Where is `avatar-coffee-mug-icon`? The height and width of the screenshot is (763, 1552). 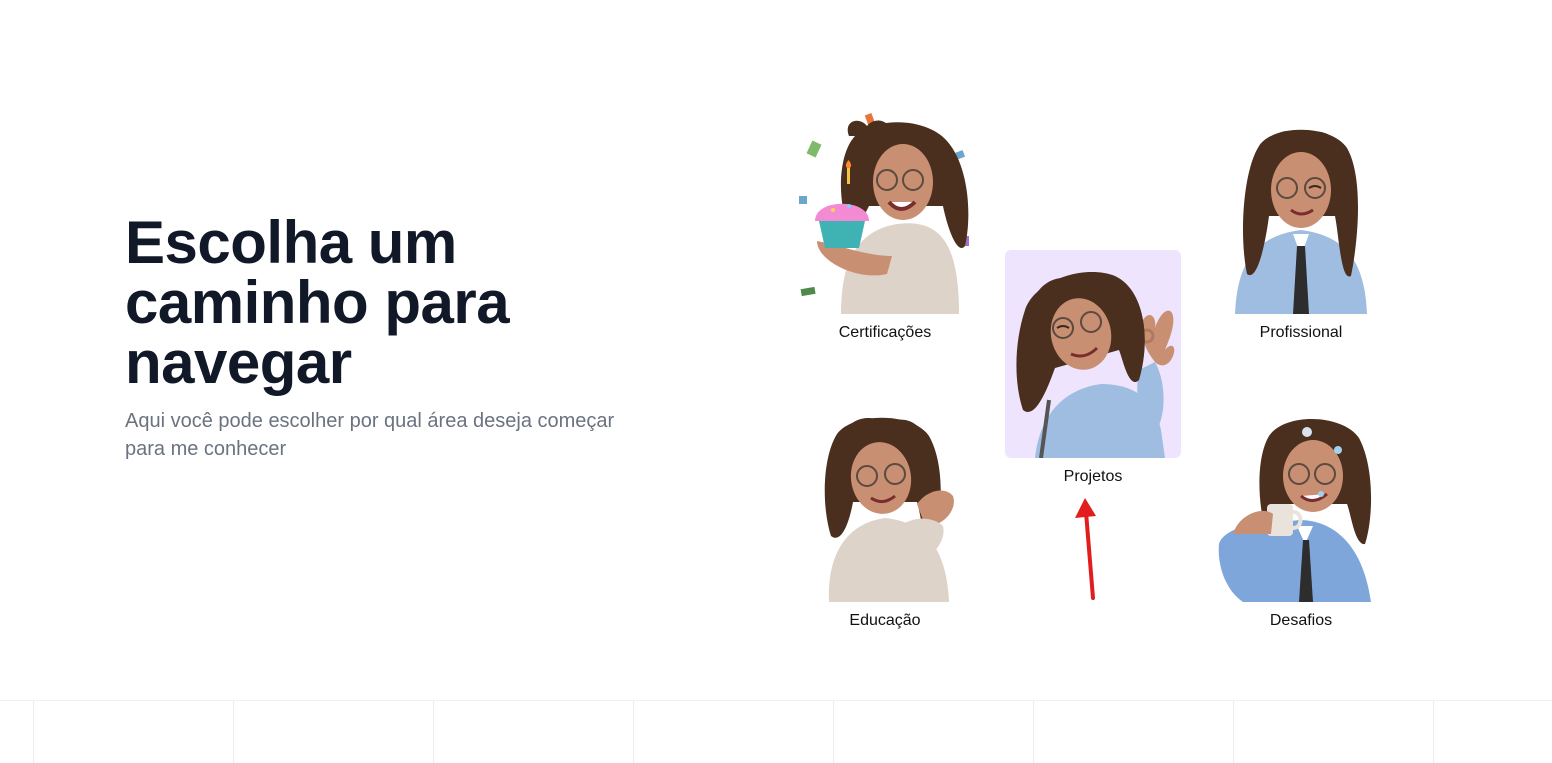 avatar-coffee-mug-icon is located at coordinates (1301, 498).